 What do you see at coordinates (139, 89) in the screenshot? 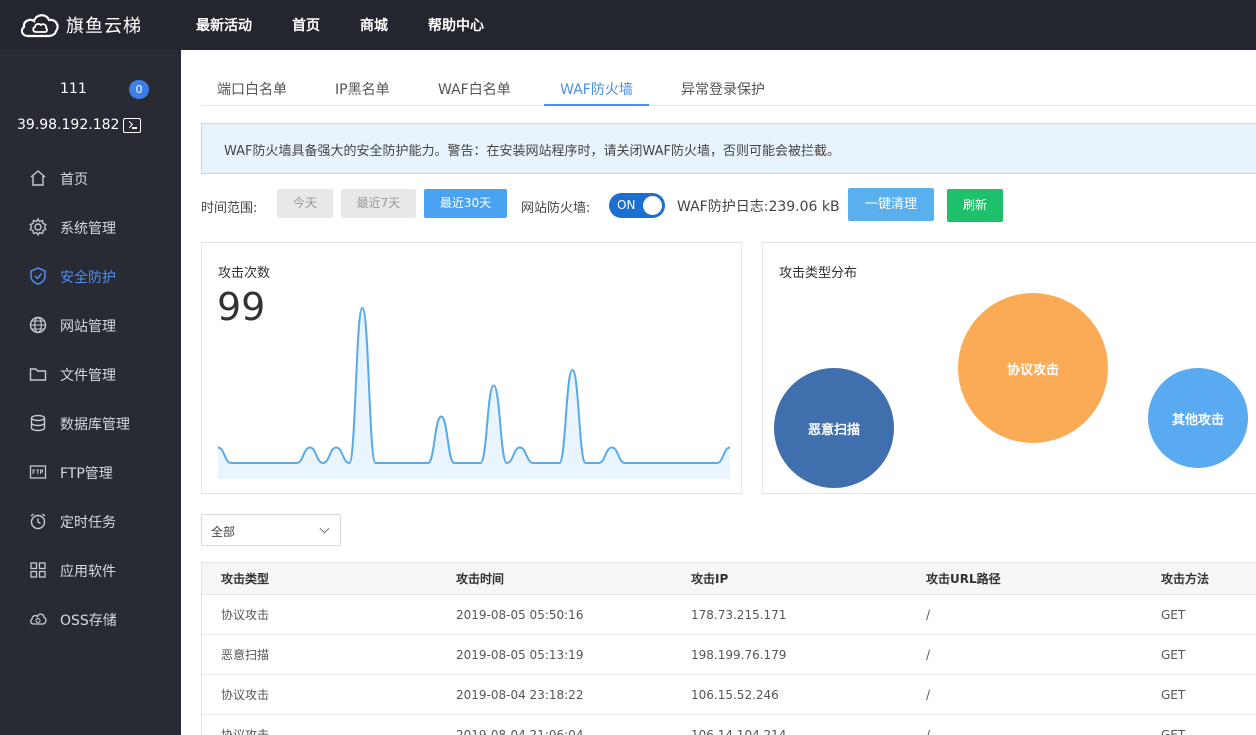
I see `notification-badge: 0` at bounding box center [139, 89].